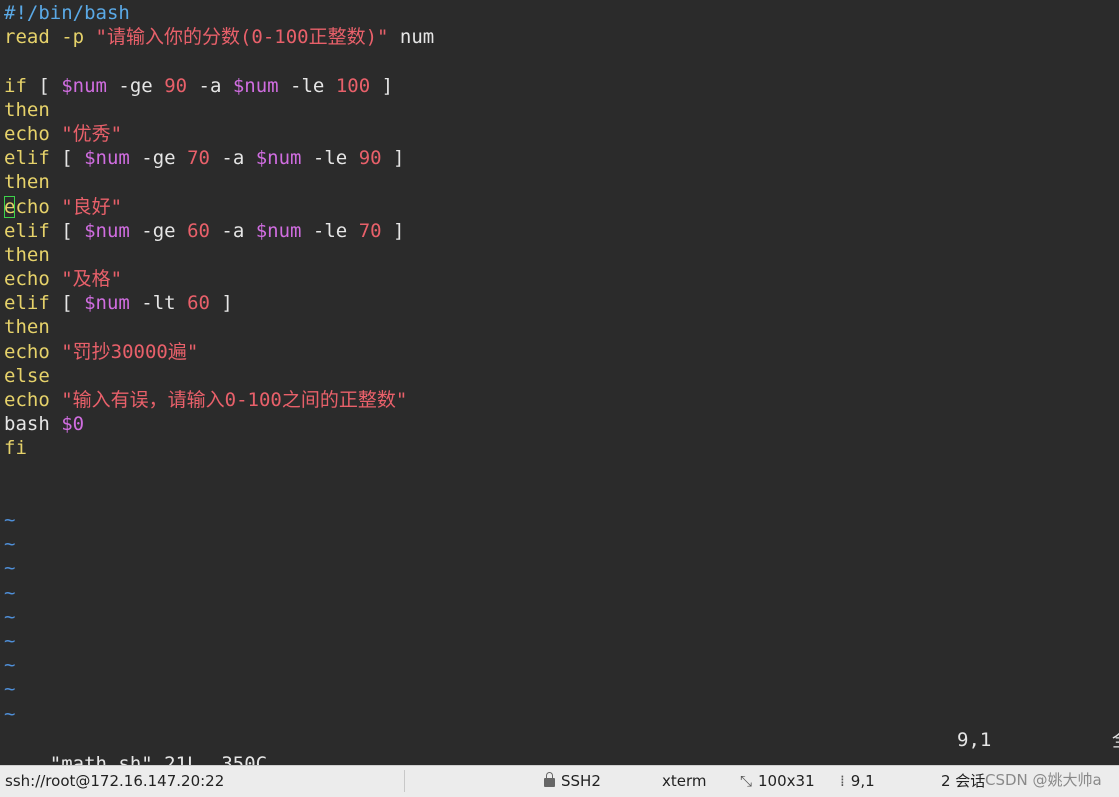 This screenshot has height=797, width=1119. I want to click on session-count: 2 会话, so click(963, 781).